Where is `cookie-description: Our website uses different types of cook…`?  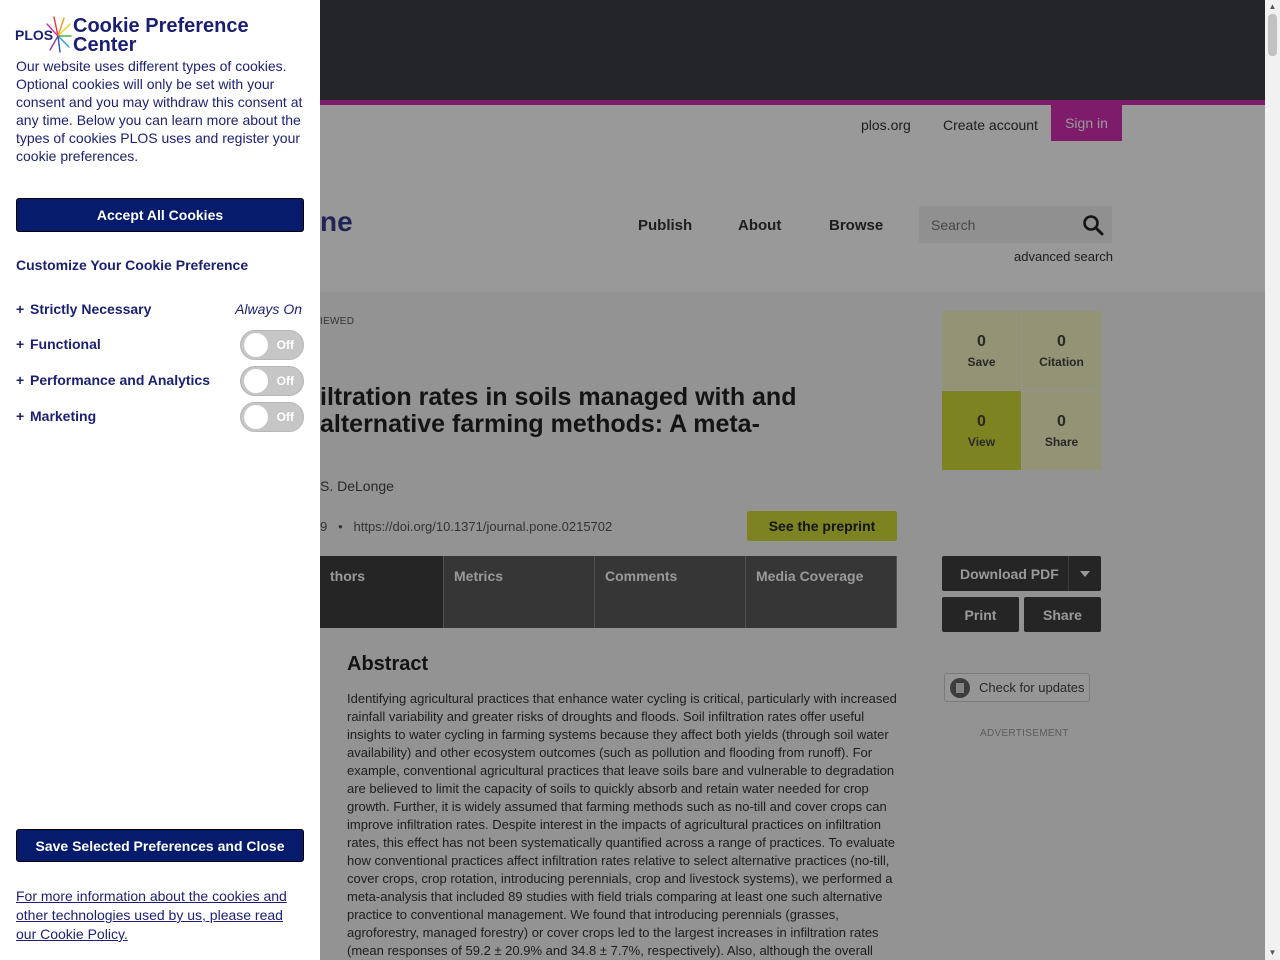 cookie-description: Our website uses different types of cook… is located at coordinates (159, 111).